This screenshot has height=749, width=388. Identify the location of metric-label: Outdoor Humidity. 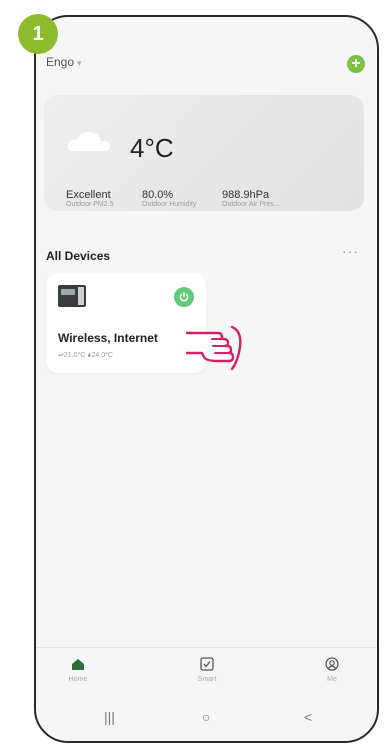
(169, 204).